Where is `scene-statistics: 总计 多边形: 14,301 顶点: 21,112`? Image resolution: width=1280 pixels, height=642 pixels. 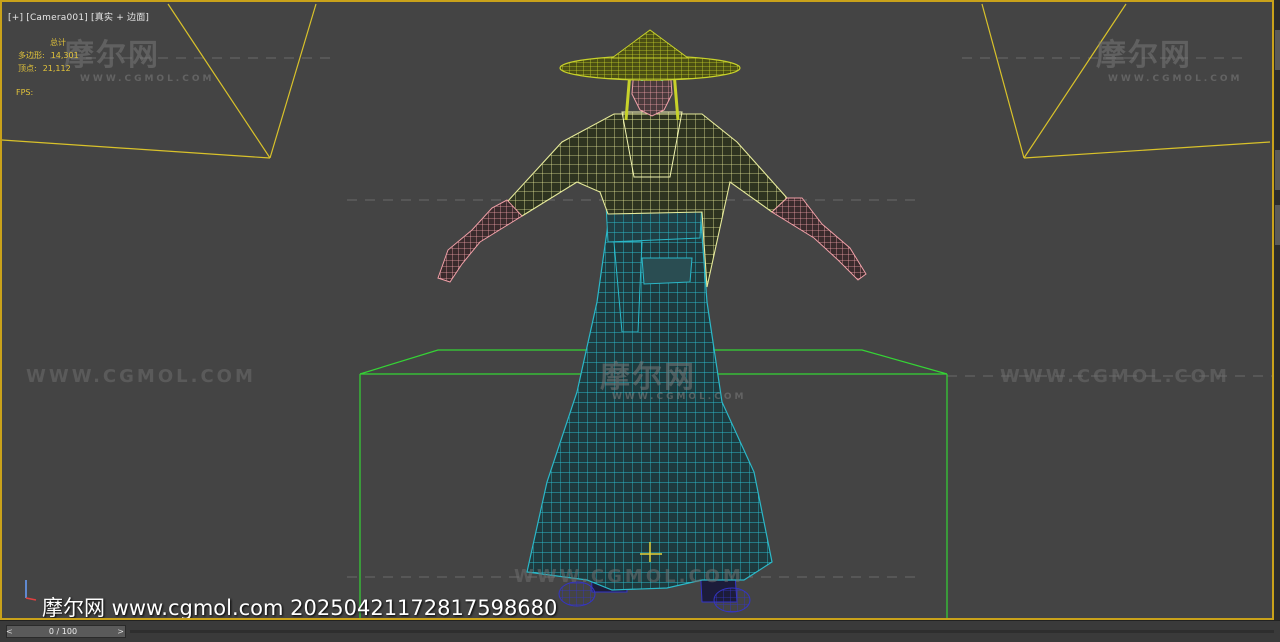
scene-statistics: 总计 多边形: 14,301 顶点: 21,112 is located at coordinates (48, 55).